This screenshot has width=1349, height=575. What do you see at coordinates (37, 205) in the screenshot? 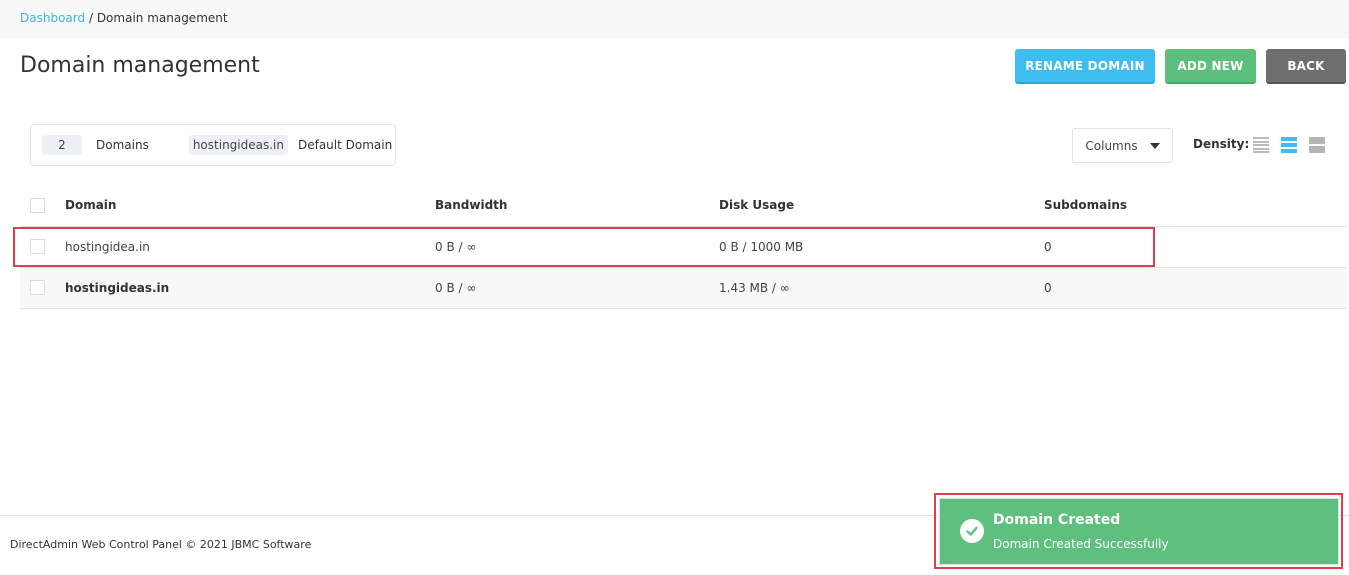
I see `select-all-checkbox` at bounding box center [37, 205].